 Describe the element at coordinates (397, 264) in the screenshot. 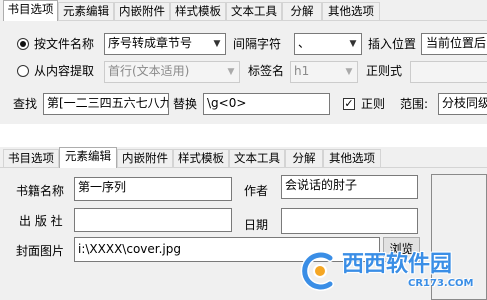

I see `watermark-text: 西西软件园` at that location.